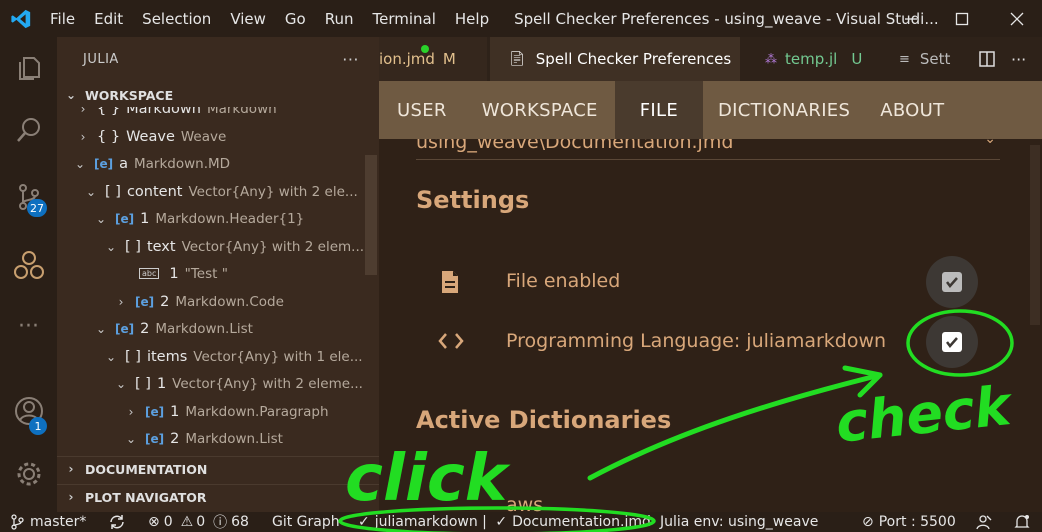 This screenshot has width=1042, height=532. Describe the element at coordinates (221, 496) in the screenshot. I see `plot-navigator-section-header: › PLOT NAVIGATOR` at that location.